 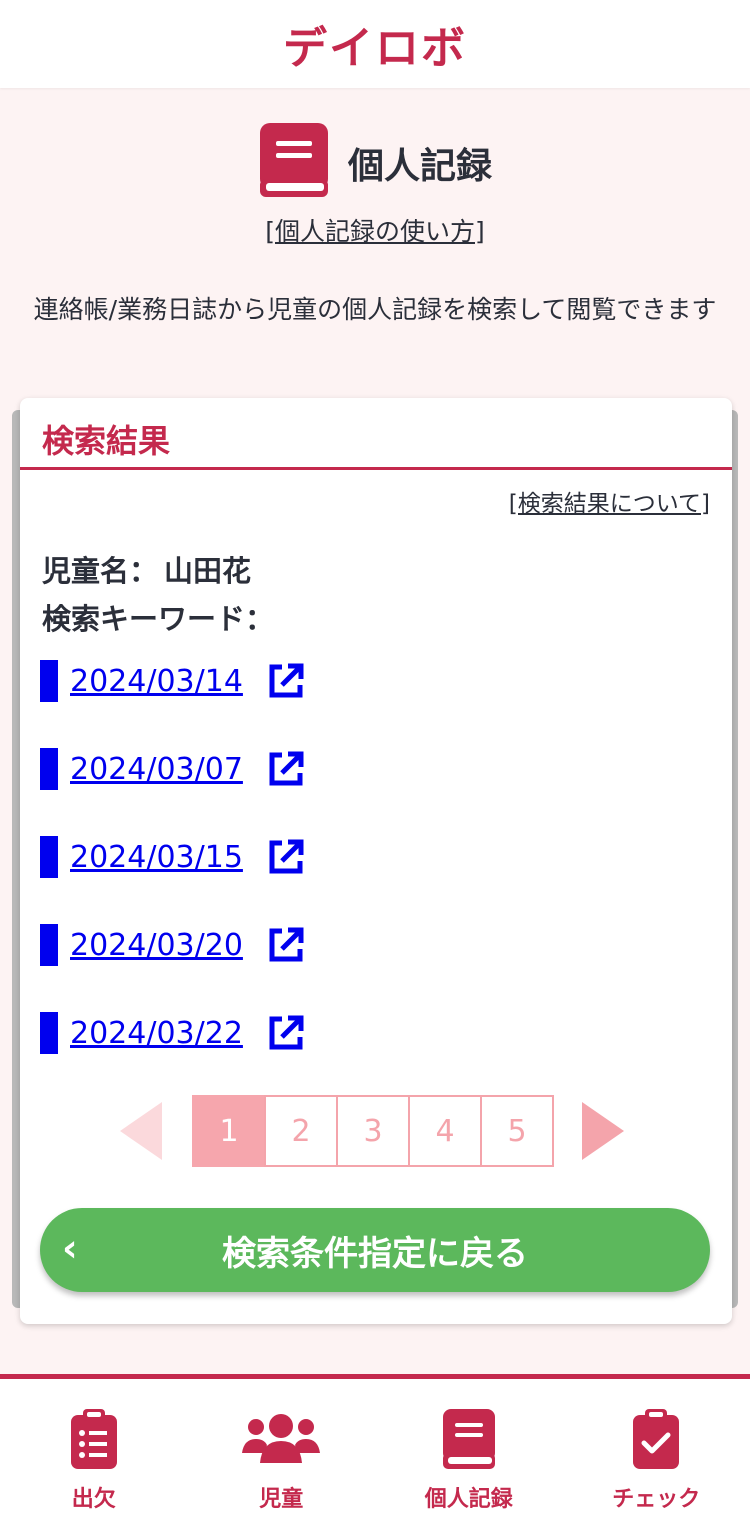 I want to click on back-button-label: 検索条件指定に戻る, so click(x=375, y=1253).